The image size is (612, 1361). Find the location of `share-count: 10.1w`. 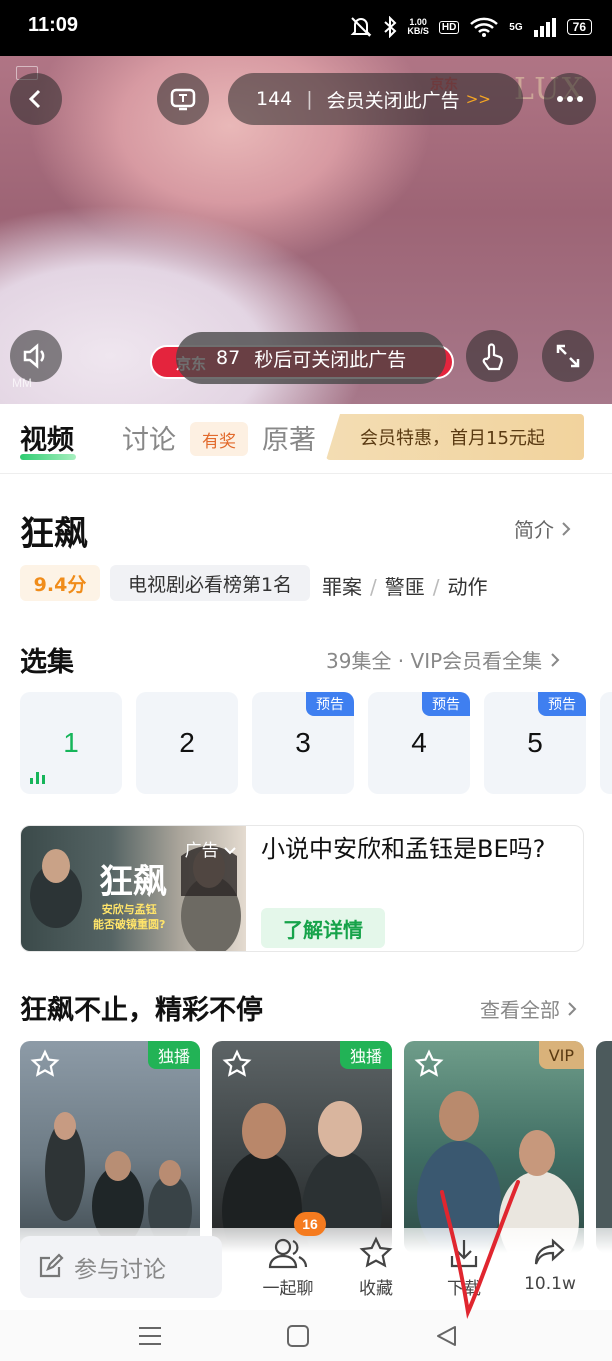

share-count: 10.1w is located at coordinates (550, 1284).